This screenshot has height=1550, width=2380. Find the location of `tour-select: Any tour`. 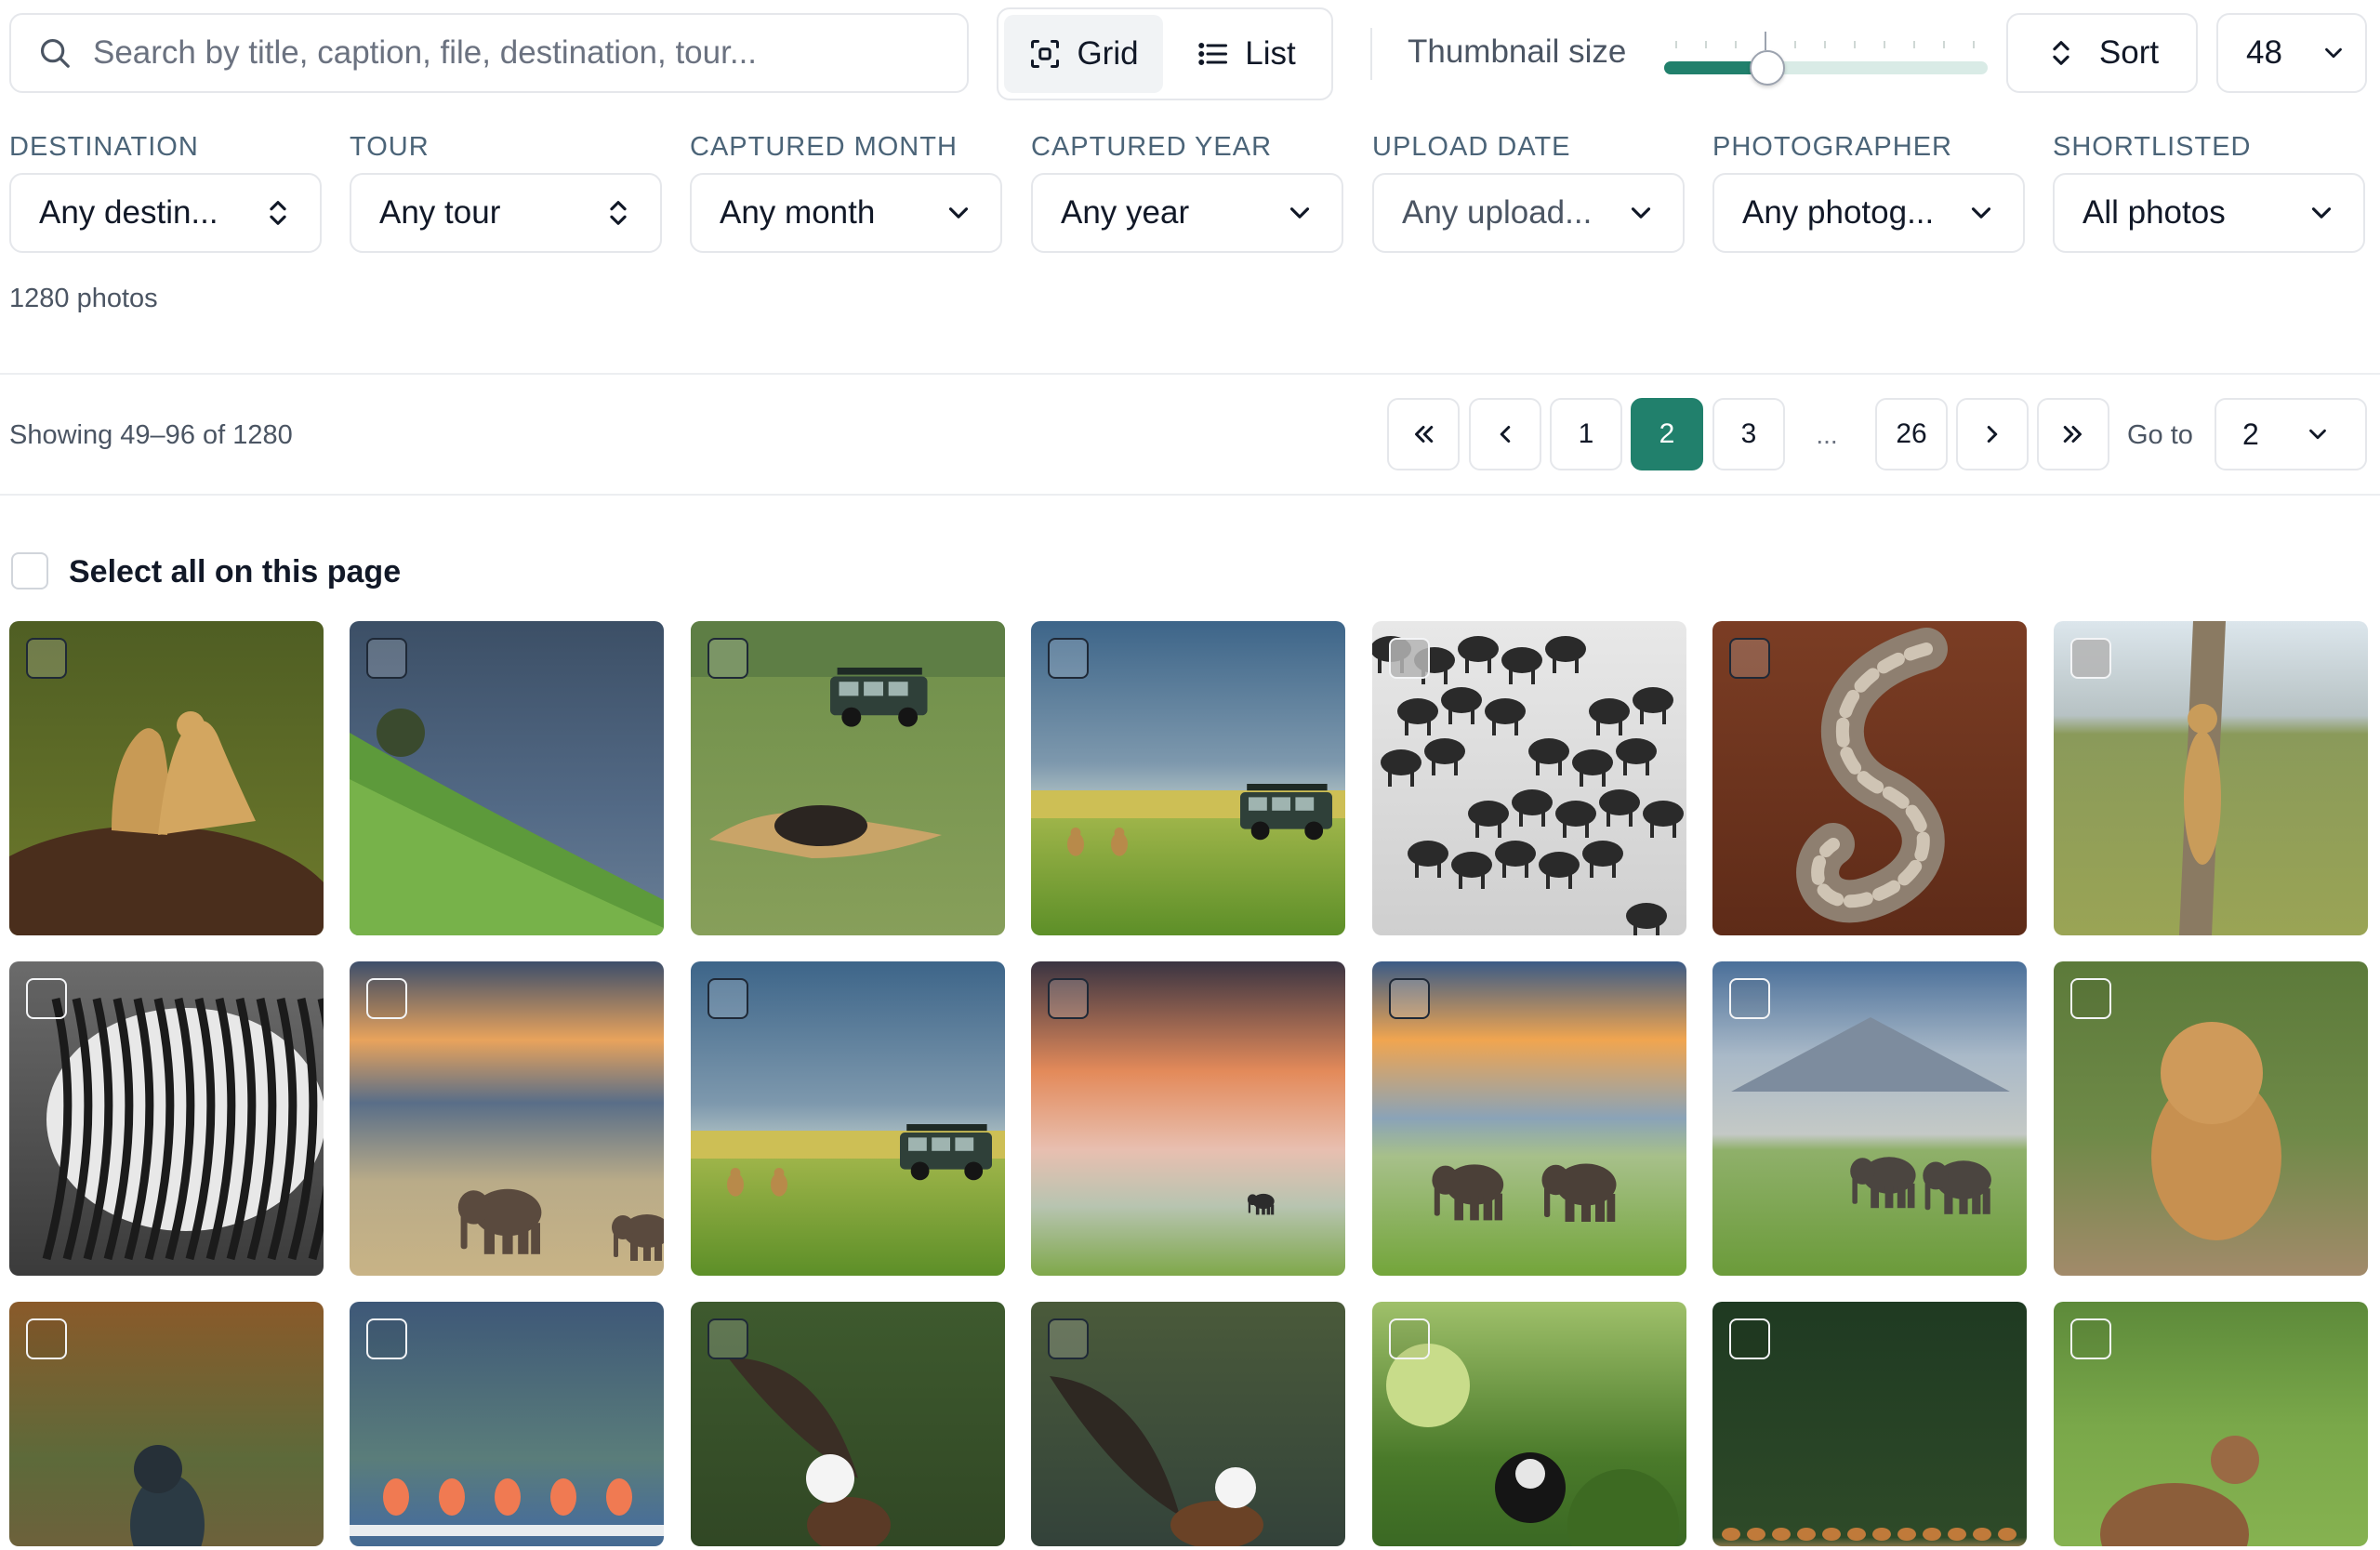

tour-select: Any tour is located at coordinates (506, 213).